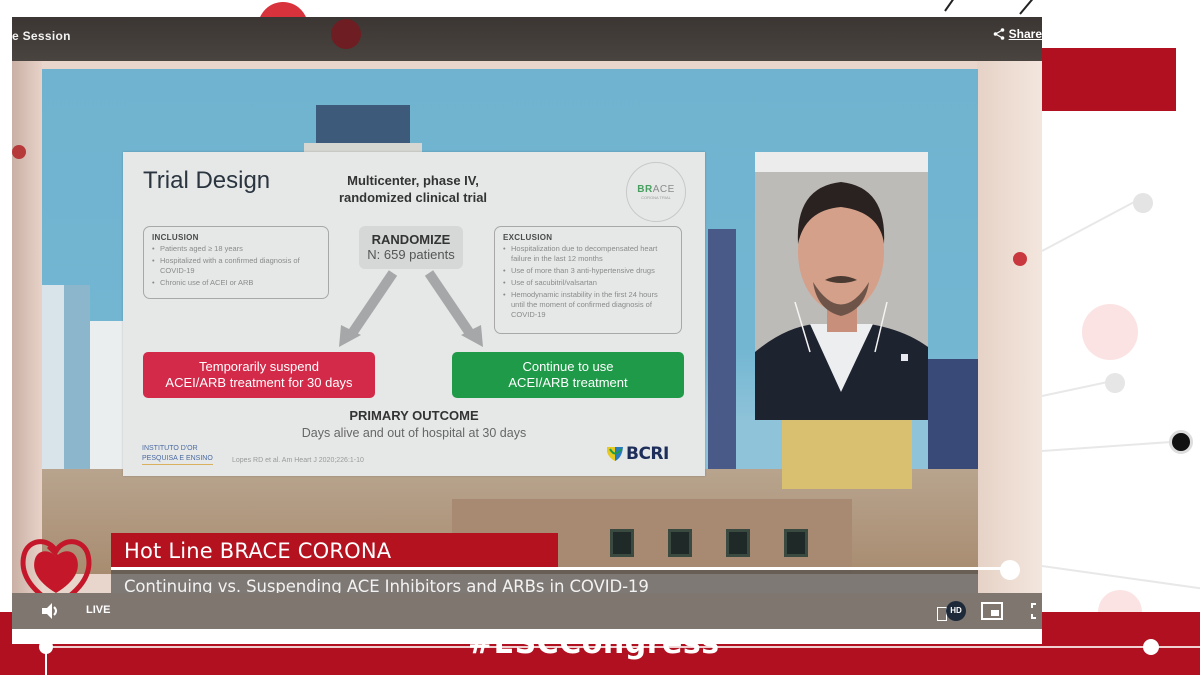  What do you see at coordinates (259, 382) in the screenshot?
I see `suspend-arm-line: ACEI/ARB treatment for 30 days` at bounding box center [259, 382].